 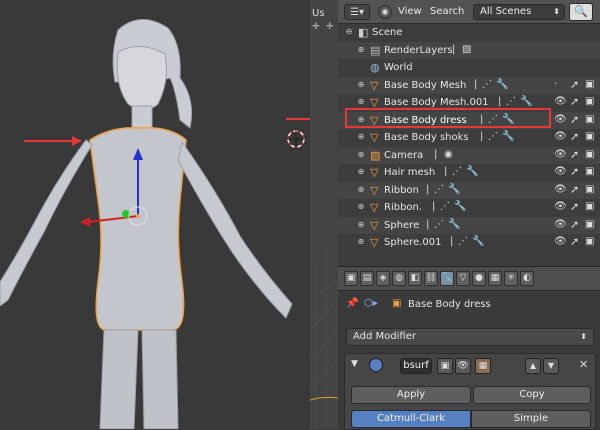 What do you see at coordinates (383, 278) in the screenshot?
I see `tab-scene-icon: ◈` at bounding box center [383, 278].